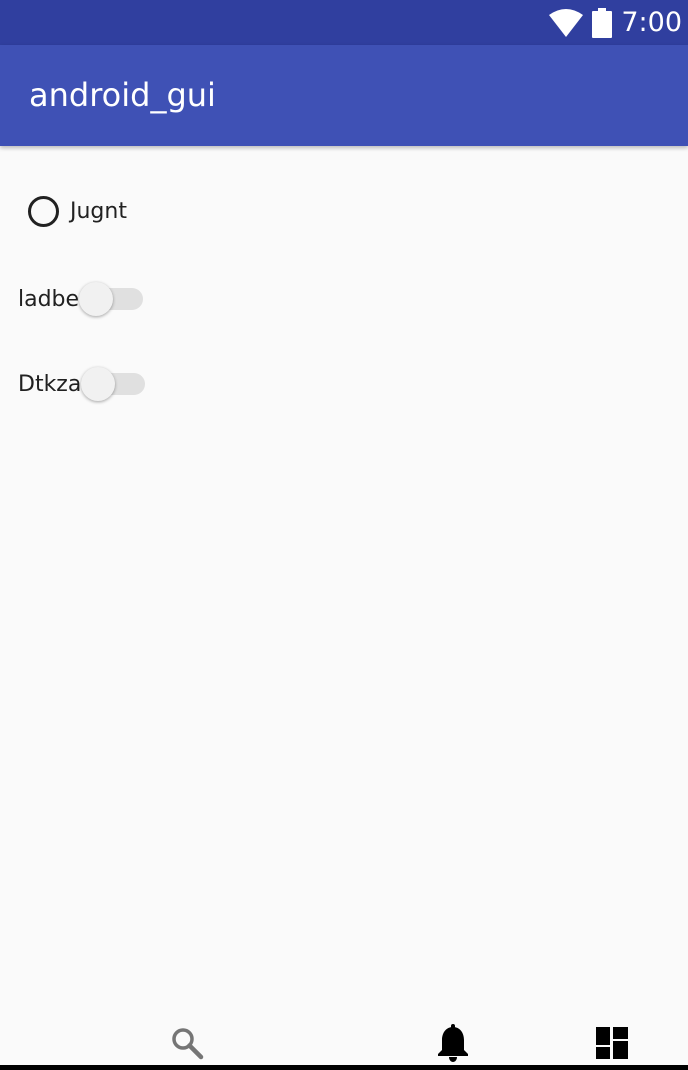 This screenshot has width=688, height=1070. What do you see at coordinates (344, 22) in the screenshot?
I see `status-bar: 7:00` at bounding box center [344, 22].